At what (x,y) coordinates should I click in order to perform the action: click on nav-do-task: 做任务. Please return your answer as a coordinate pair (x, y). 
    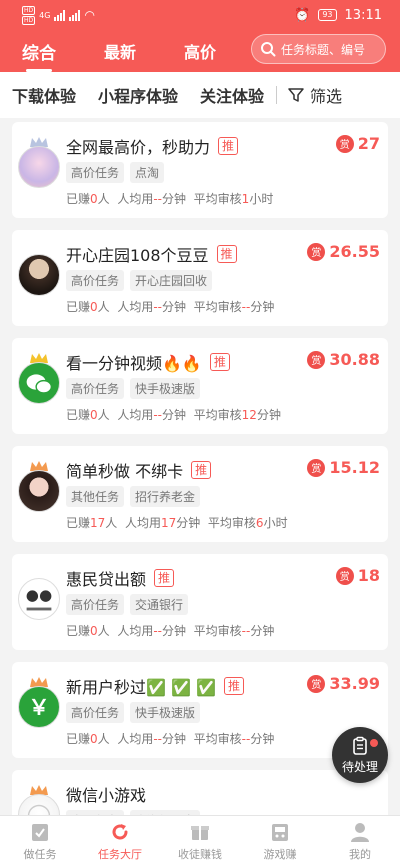
    Looking at the image, I should click on (40, 841).